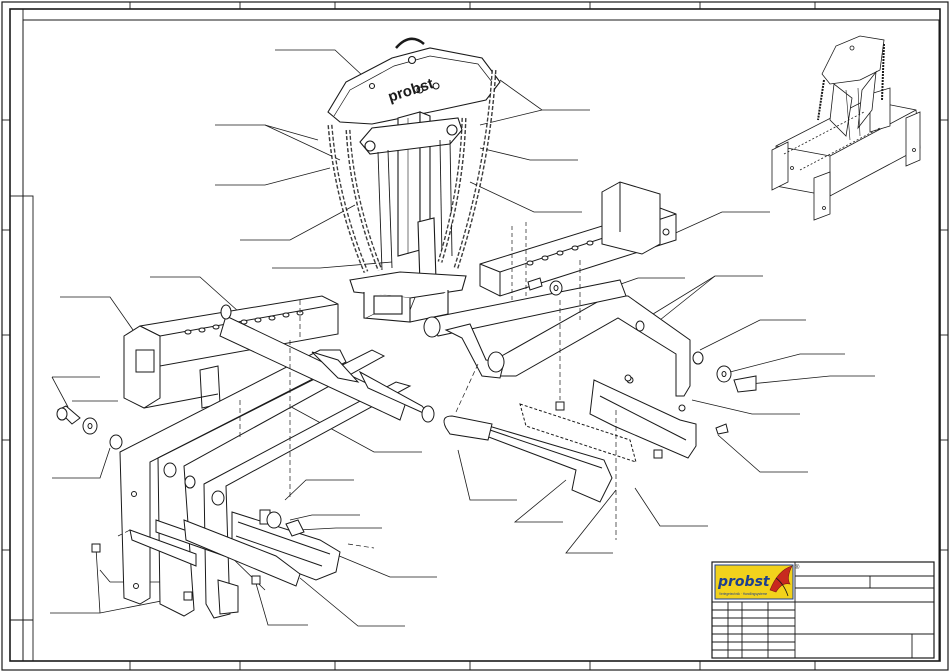 The image size is (950, 672). I want to click on nut-left, so click(116, 442).